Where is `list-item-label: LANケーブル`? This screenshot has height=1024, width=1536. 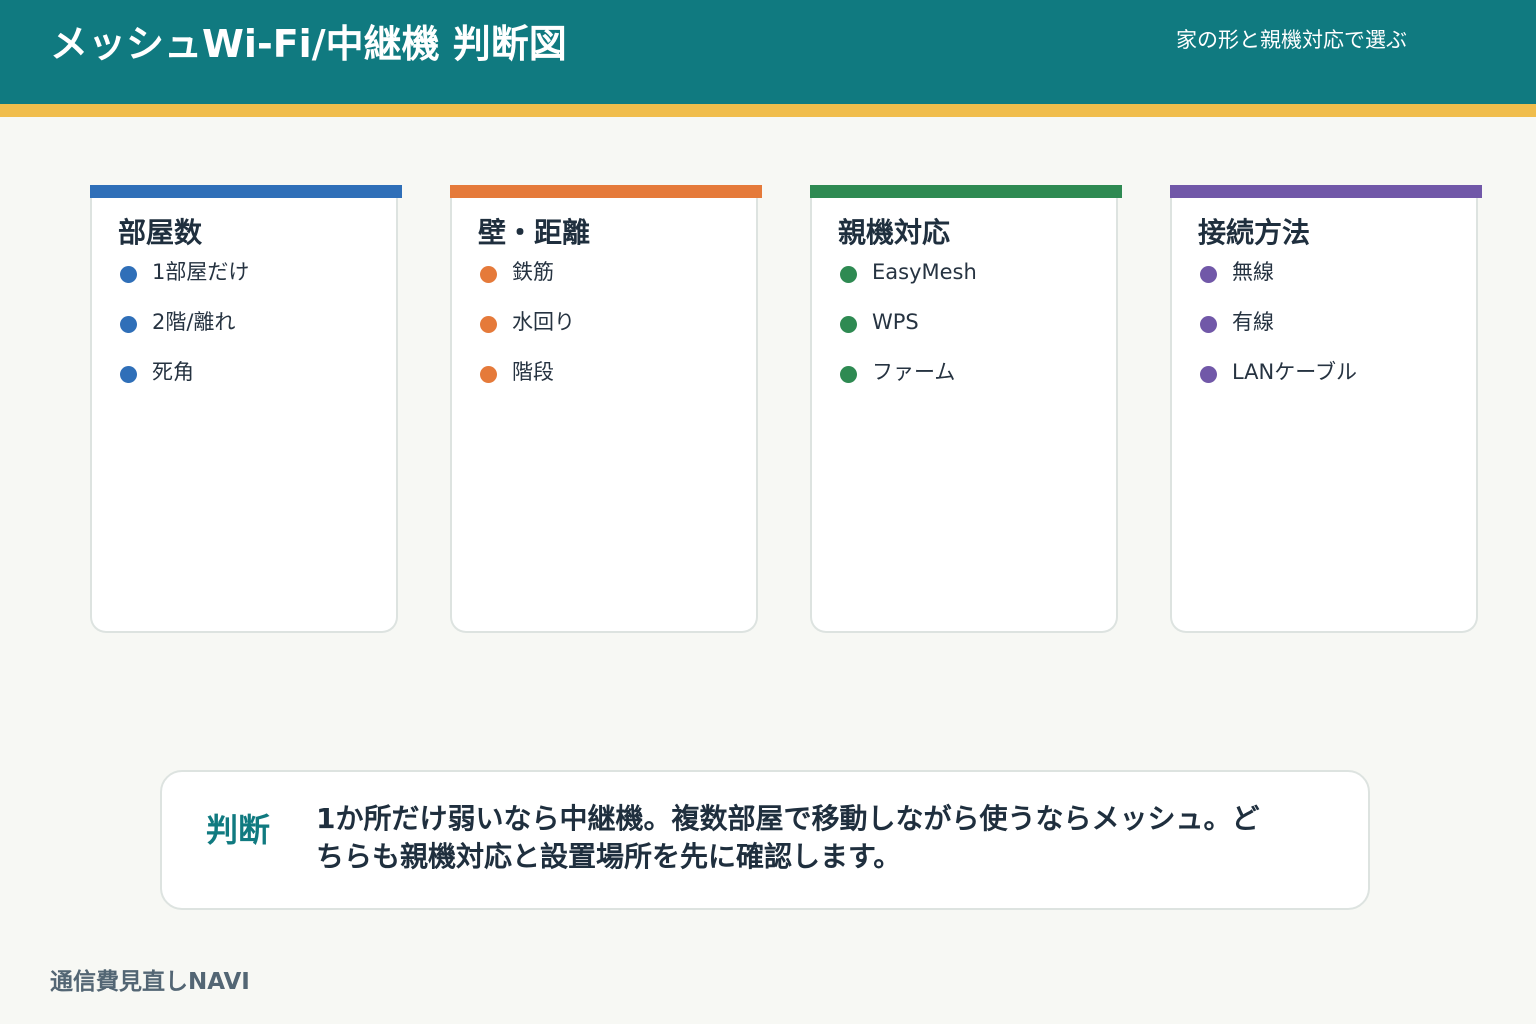
list-item-label: LANケーブル is located at coordinates (1294, 372).